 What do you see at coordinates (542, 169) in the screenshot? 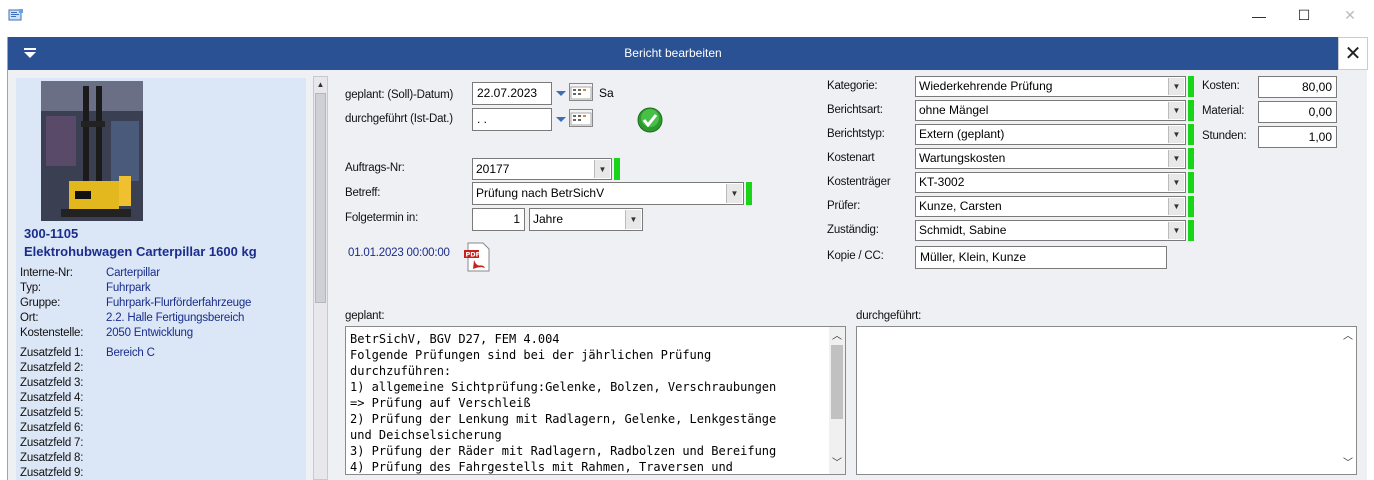
I see `order-select: 20177 ▼` at bounding box center [542, 169].